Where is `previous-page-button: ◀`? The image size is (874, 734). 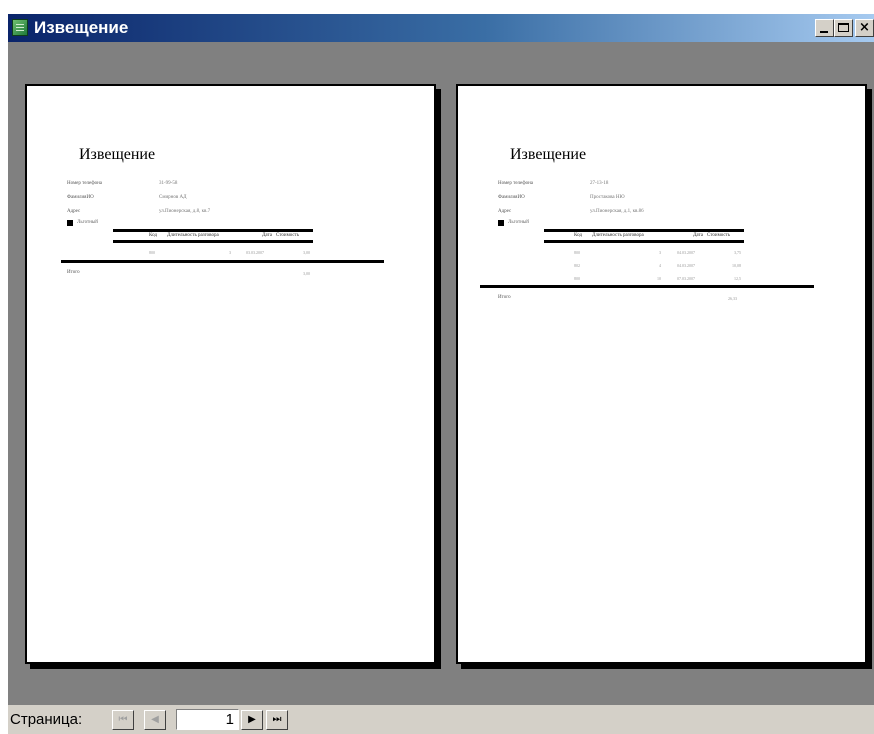 previous-page-button: ◀ is located at coordinates (155, 720).